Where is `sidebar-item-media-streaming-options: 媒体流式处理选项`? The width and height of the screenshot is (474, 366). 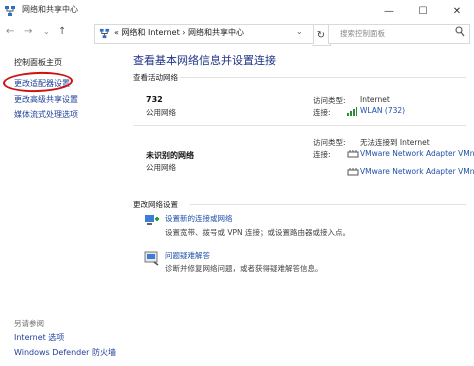
sidebar-item-media-streaming-options: 媒体流式处理选项 is located at coordinates (46, 114).